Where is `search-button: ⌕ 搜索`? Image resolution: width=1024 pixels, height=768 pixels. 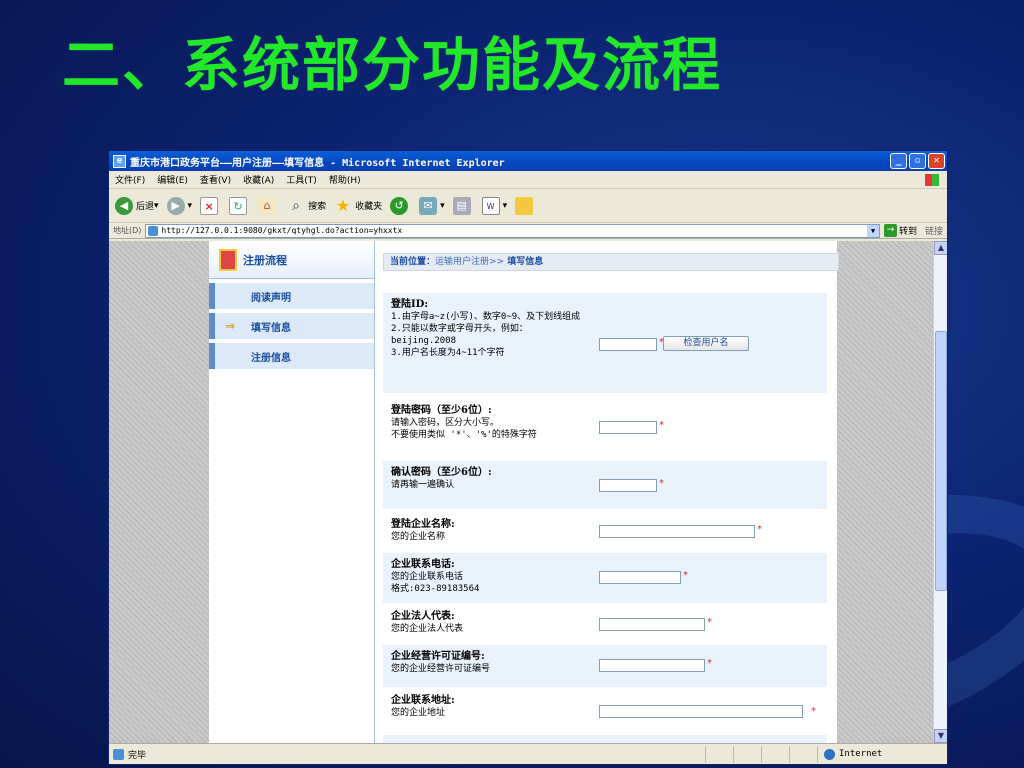
search-button: ⌕ 搜索 is located at coordinates (306, 206).